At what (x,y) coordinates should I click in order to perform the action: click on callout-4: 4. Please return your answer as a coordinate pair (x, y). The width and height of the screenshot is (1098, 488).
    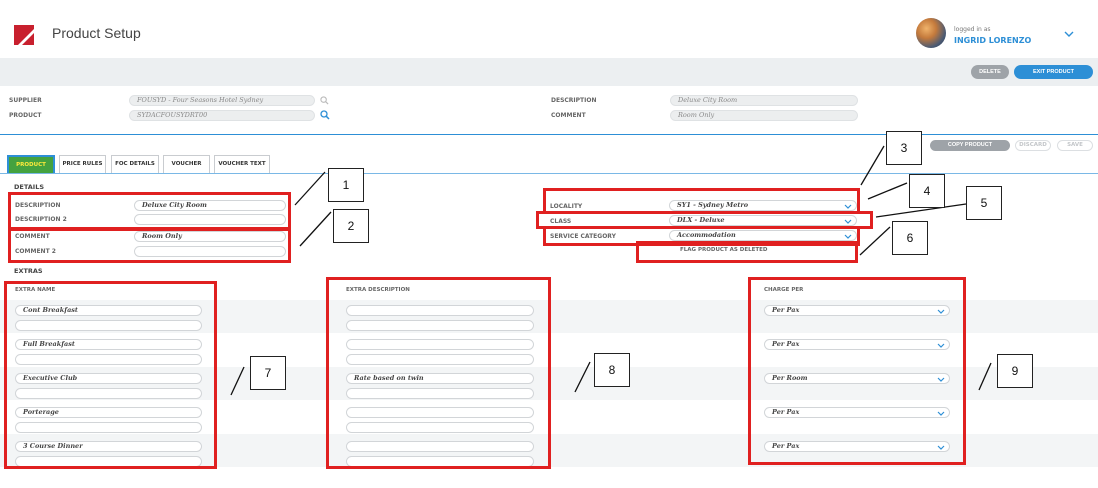
    Looking at the image, I should click on (927, 191).